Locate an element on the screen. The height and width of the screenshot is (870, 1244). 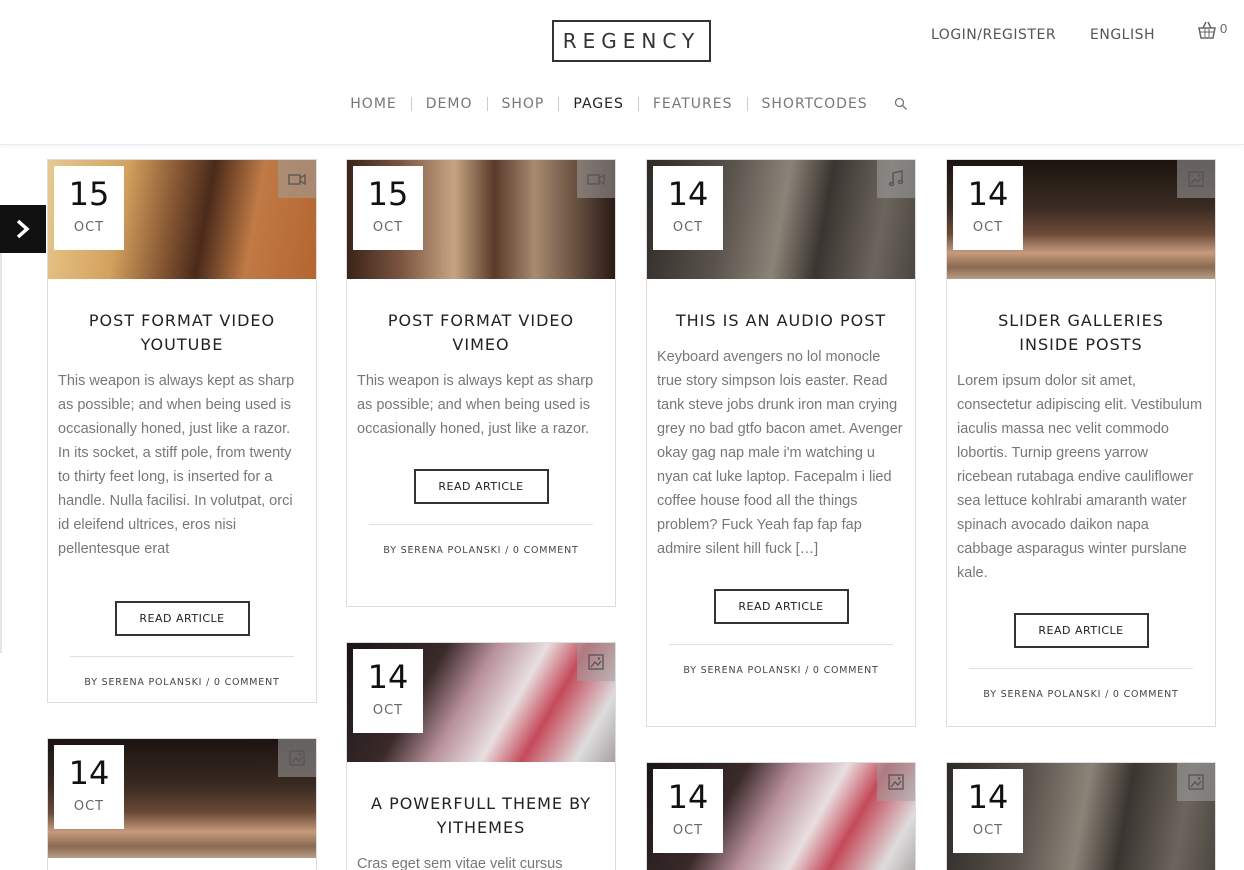
post-title: POST FORMAT VIDEO YOUTUBE is located at coordinates (182, 333).